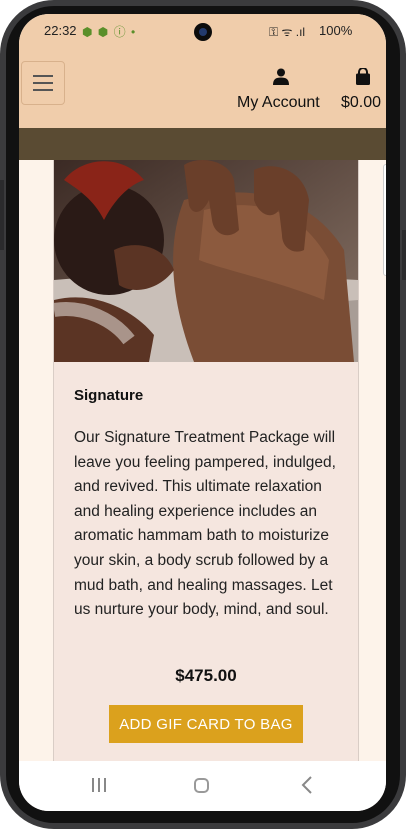 The height and width of the screenshot is (829, 406). Describe the element at coordinates (282, 90) in the screenshot. I see `my-account-link: My Account` at that location.